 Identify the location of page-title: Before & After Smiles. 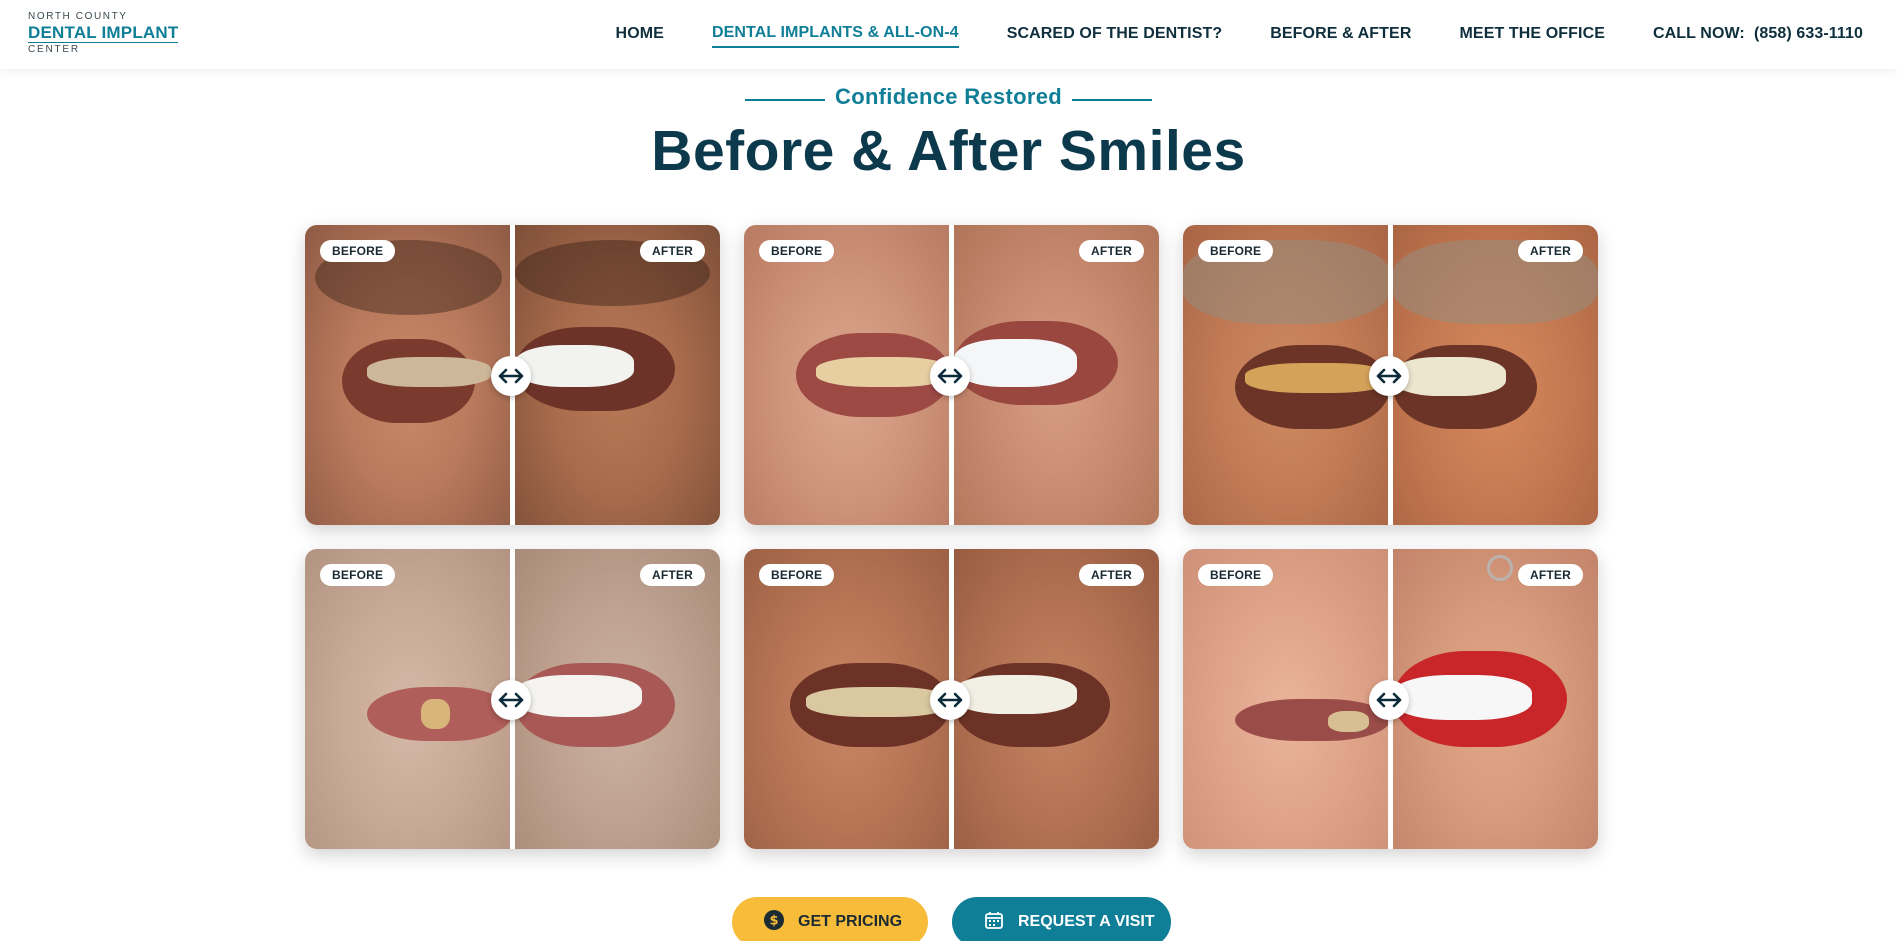
(948, 151).